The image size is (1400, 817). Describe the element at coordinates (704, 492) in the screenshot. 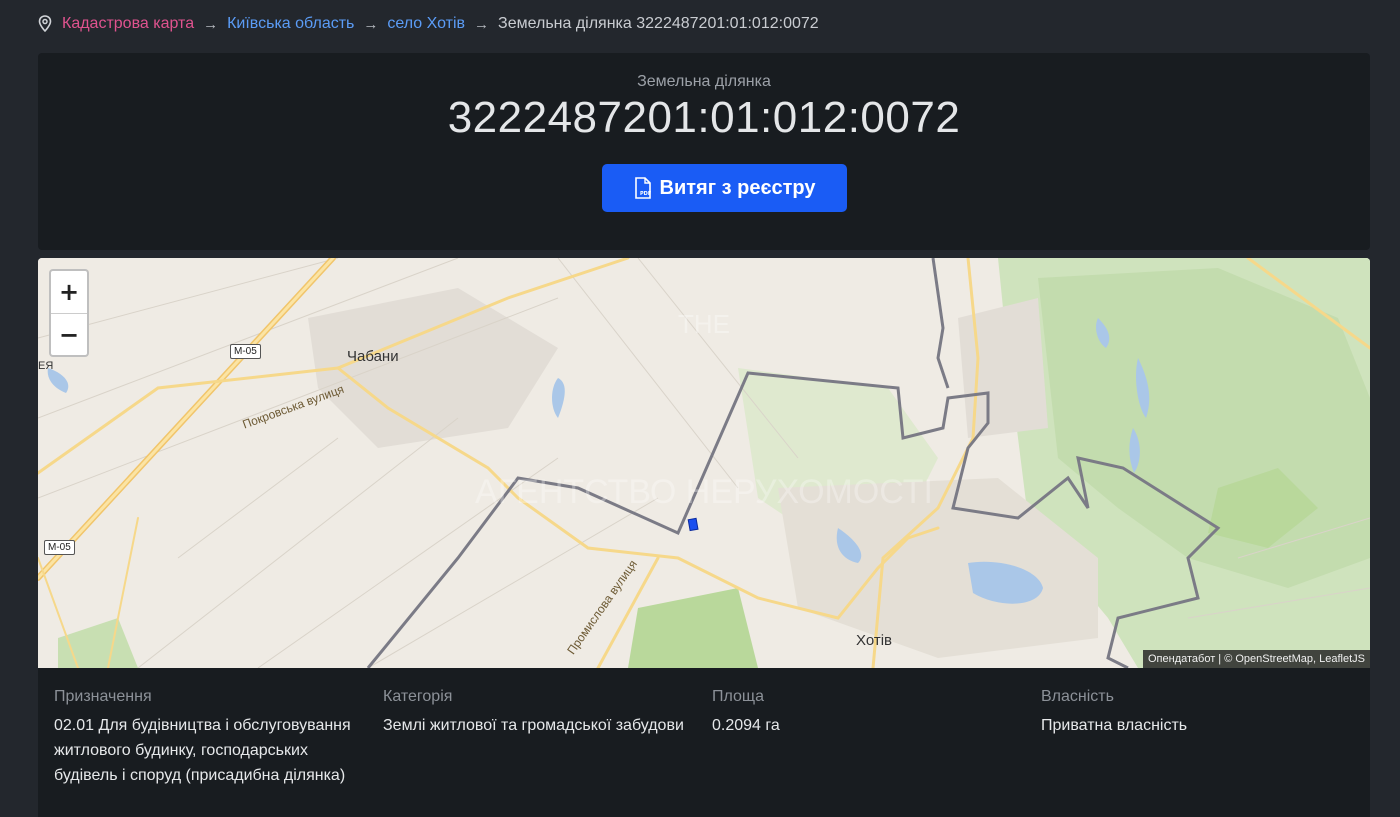

I see `watermark-line-2: АГЕНТСТВО НЕРУХОМОСТІ` at that location.